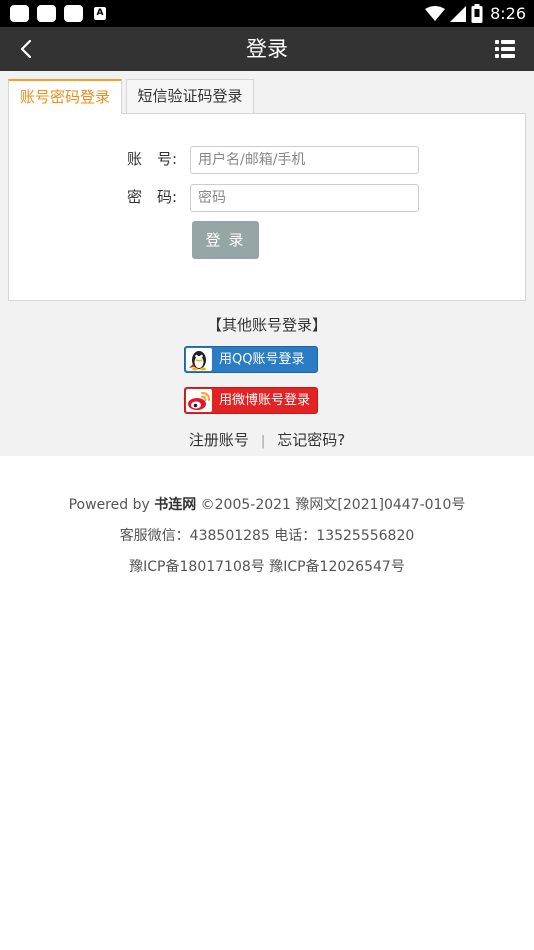 The image size is (534, 950). I want to click on register-link: 注册账号, so click(219, 440).